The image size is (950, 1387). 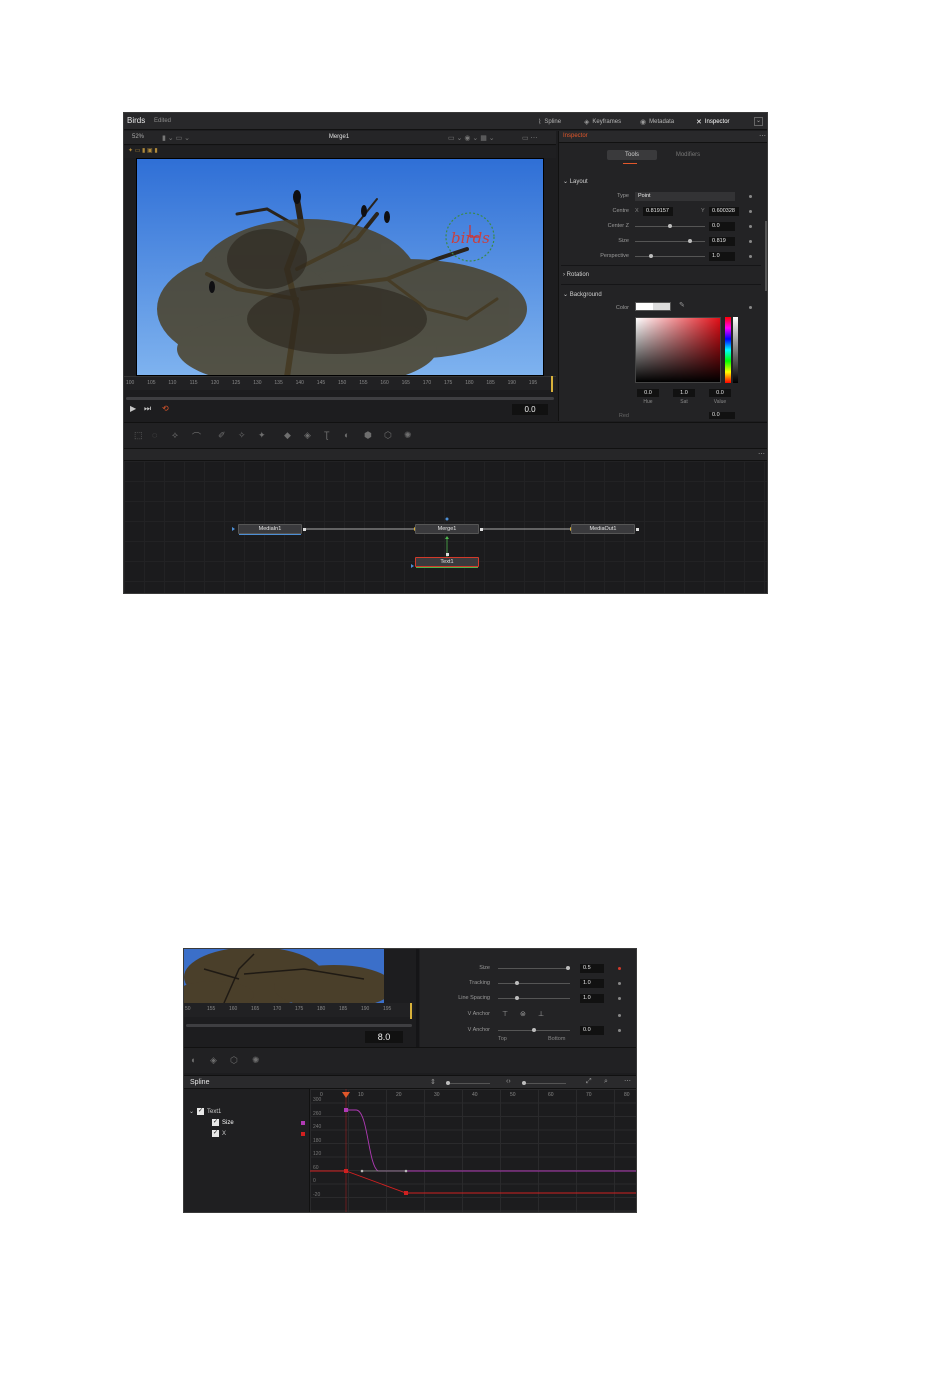 I want to click on text3d-tool-icon: Ʈ, so click(x=327, y=435).